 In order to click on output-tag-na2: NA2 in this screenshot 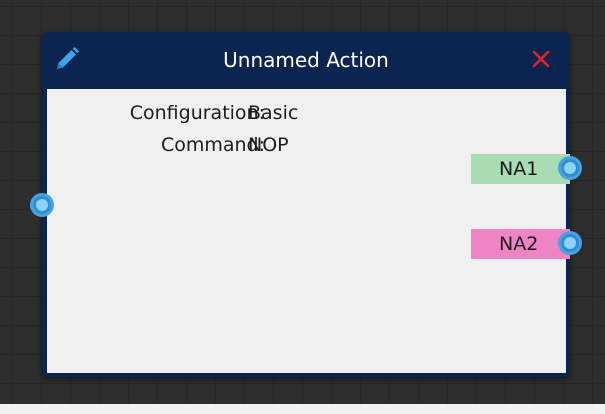, I will do `click(520, 244)`.